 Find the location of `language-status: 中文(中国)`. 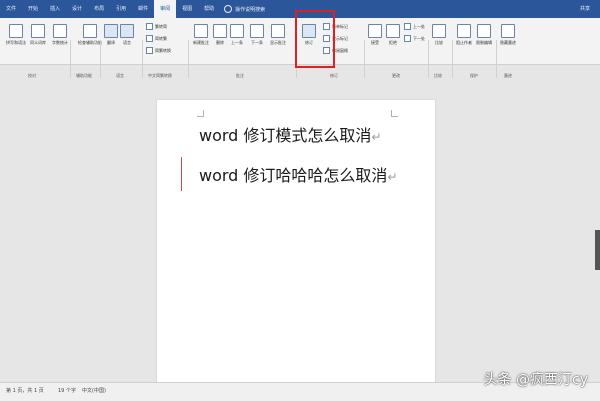

language-status: 中文(中国) is located at coordinates (94, 390).